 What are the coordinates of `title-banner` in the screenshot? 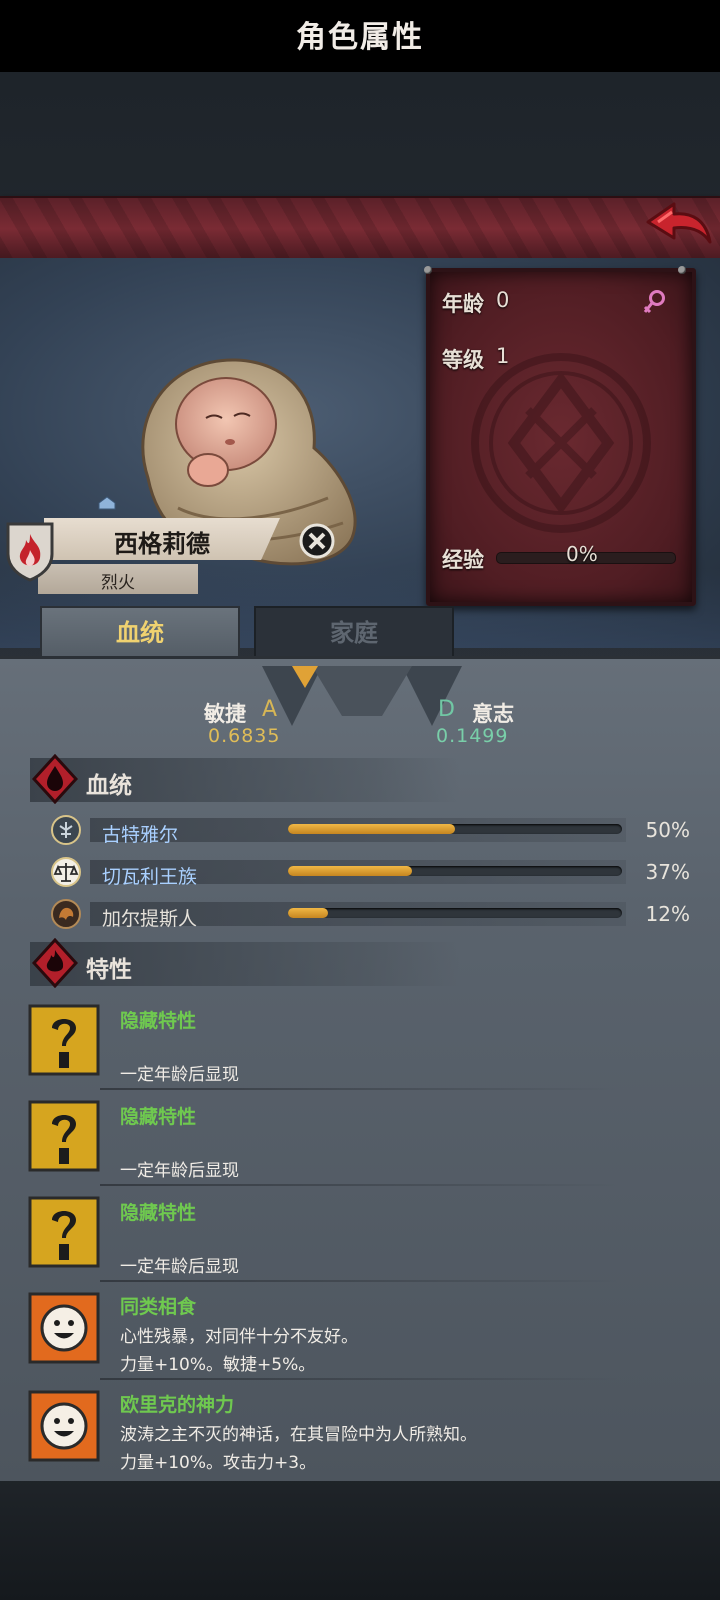 It's located at (360, 229).